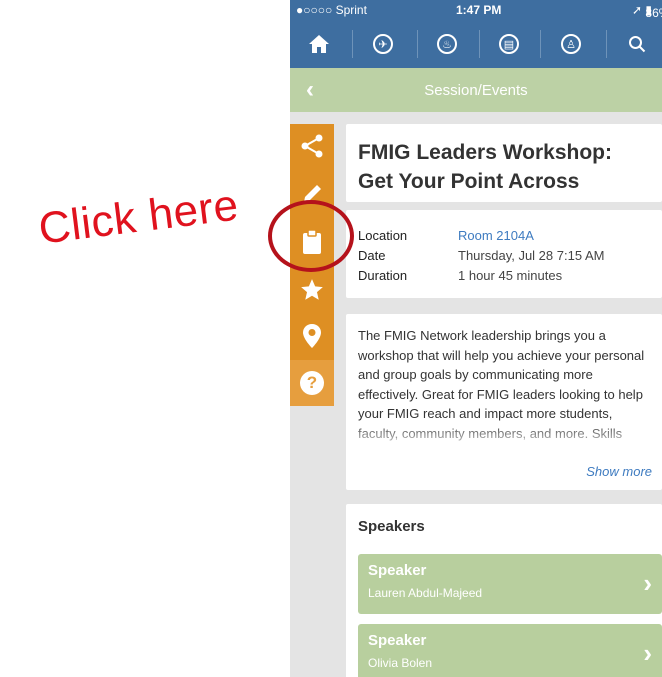  What do you see at coordinates (312, 265) in the screenshot?
I see `action-sidebar: ?` at bounding box center [312, 265].